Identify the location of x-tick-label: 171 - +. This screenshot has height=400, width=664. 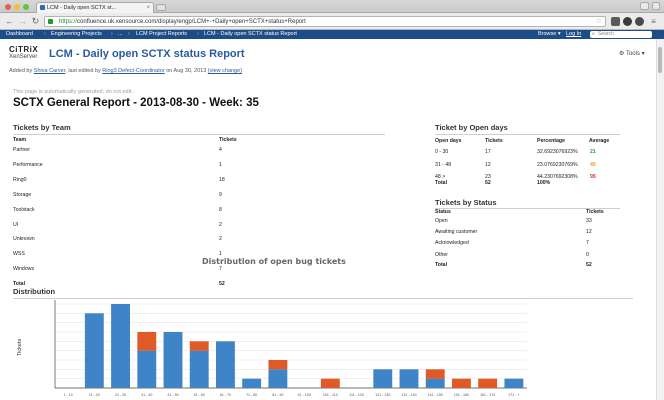
(513, 395).